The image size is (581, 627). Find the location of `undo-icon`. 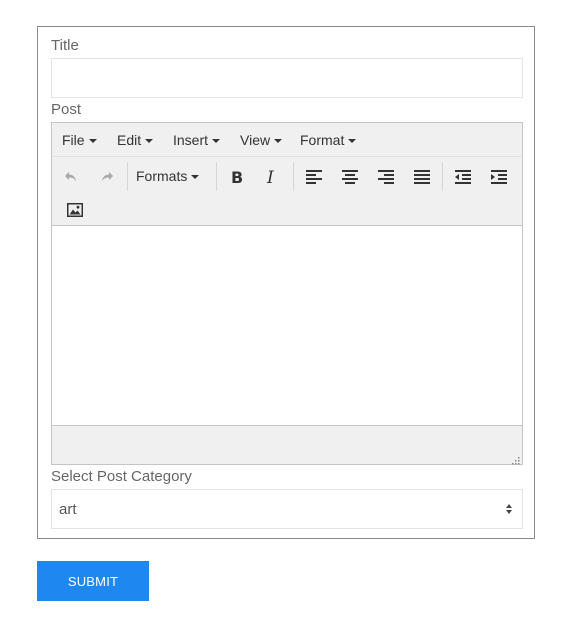

undo-icon is located at coordinates (70, 177).